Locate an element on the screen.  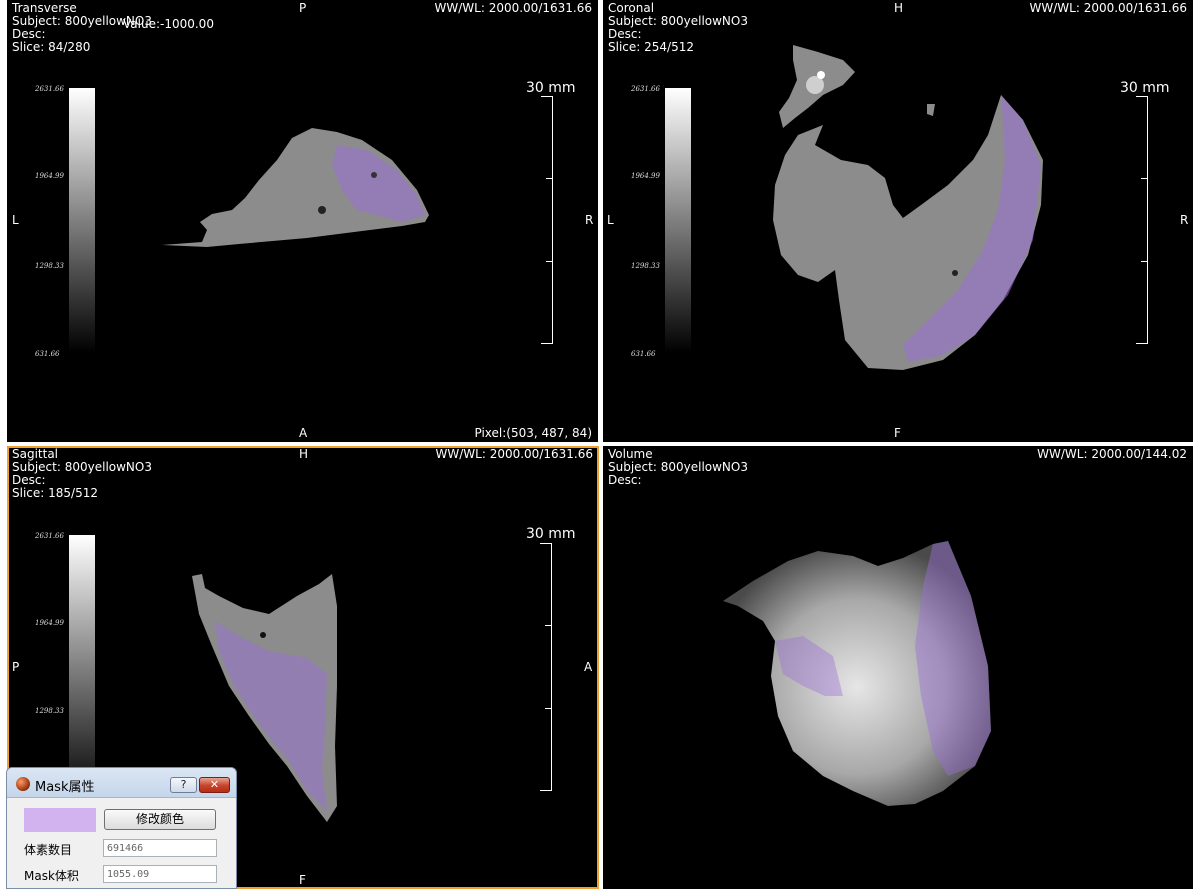
app-orb-icon is located at coordinates (23, 784).